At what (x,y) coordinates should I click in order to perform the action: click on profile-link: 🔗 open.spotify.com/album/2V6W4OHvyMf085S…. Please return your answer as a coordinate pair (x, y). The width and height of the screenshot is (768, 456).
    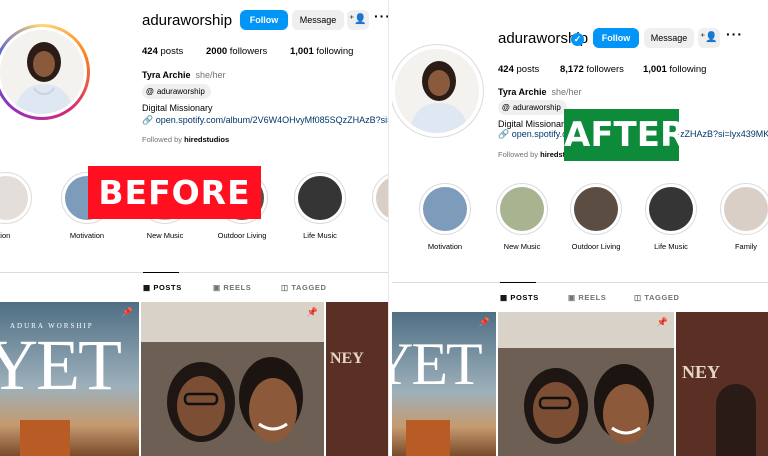
    Looking at the image, I should click on (265, 120).